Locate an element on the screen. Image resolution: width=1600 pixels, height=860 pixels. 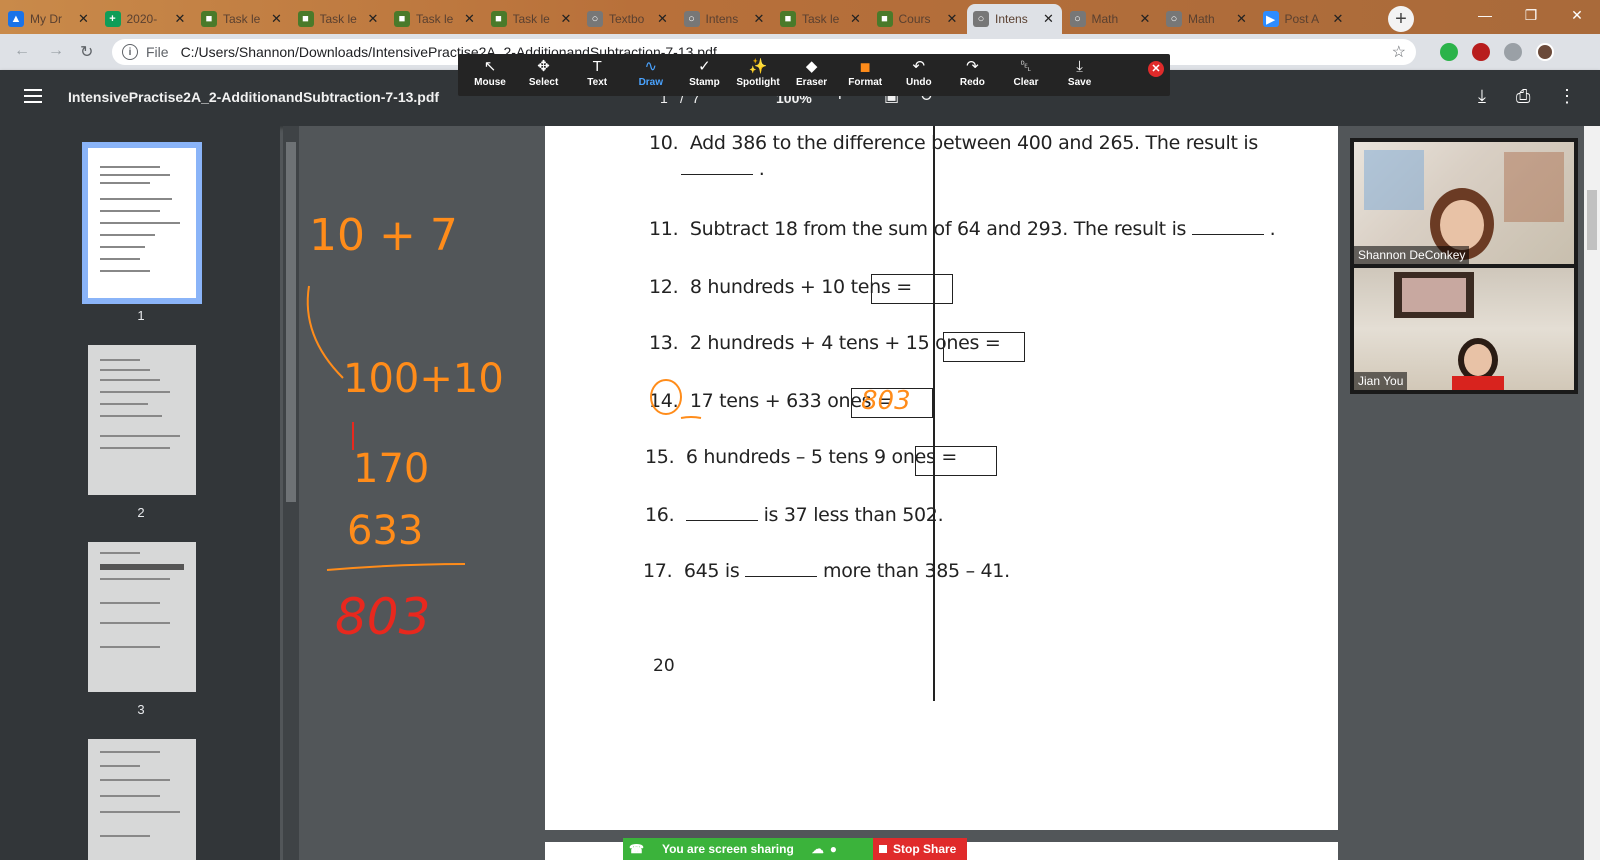
sharing-status: ☎ You are screen sharing ☁ ● is located at coordinates (748, 849).